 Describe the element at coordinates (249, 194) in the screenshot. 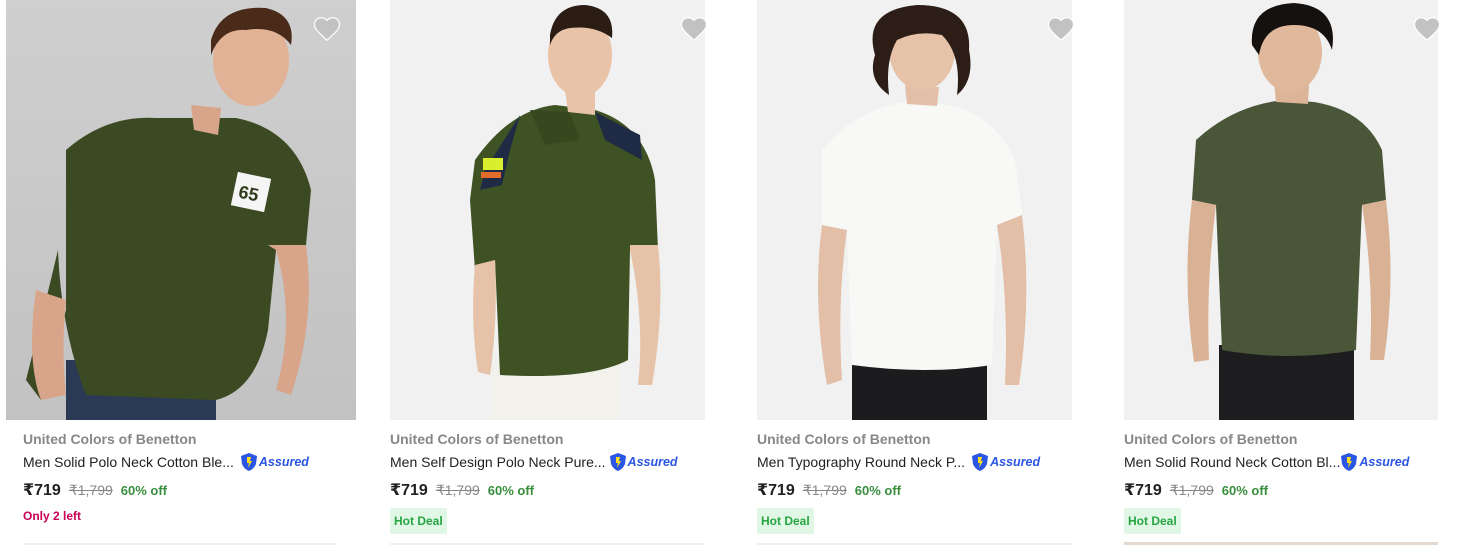

I see `svg-text: 65` at that location.